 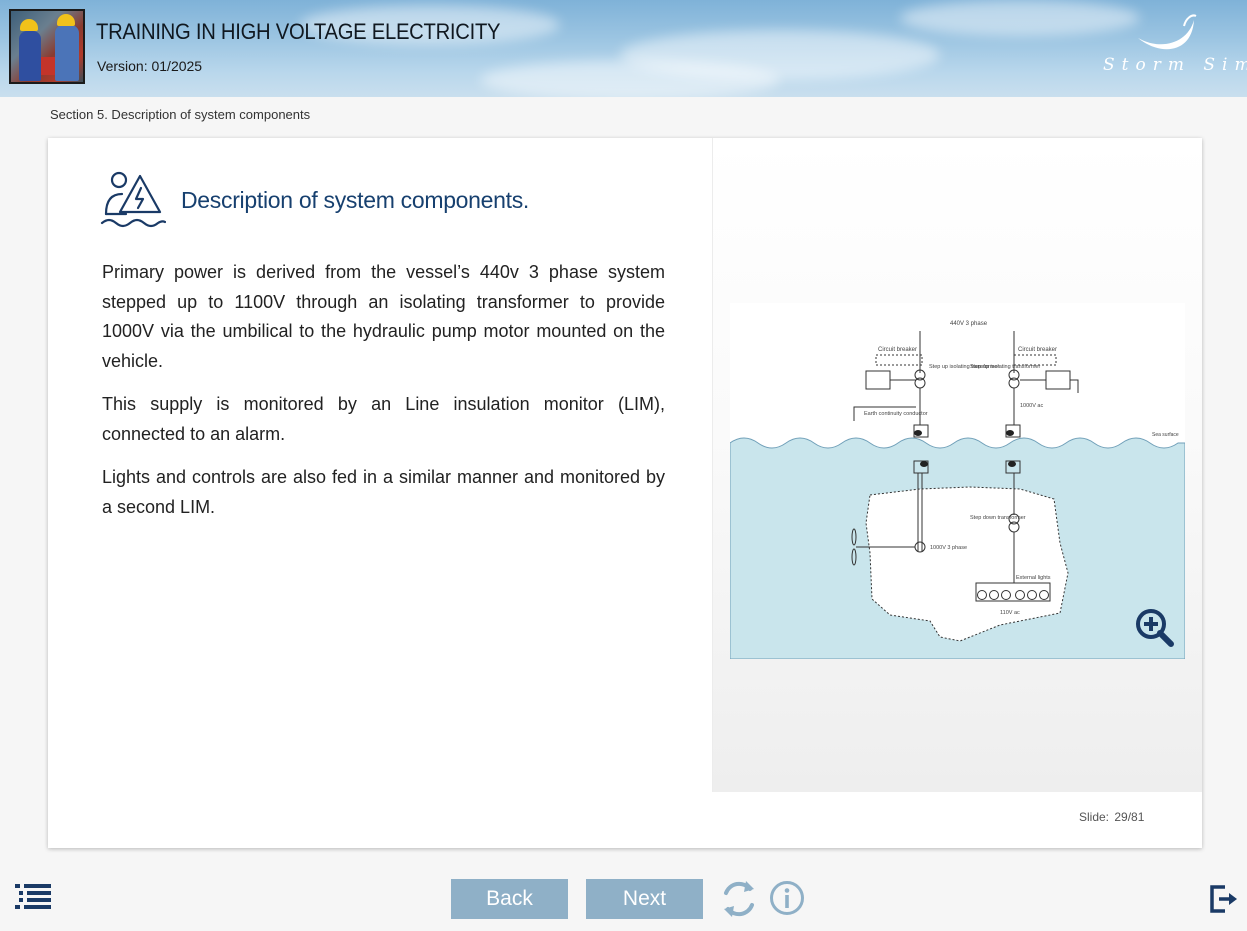 I want to click on diagram-label: Step down transformer, so click(x=998, y=518).